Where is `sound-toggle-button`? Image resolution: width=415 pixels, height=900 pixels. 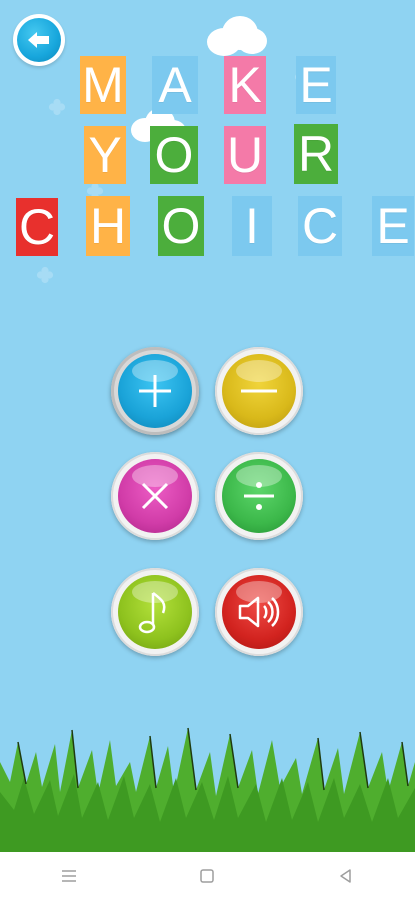
sound-toggle-button is located at coordinates (259, 612).